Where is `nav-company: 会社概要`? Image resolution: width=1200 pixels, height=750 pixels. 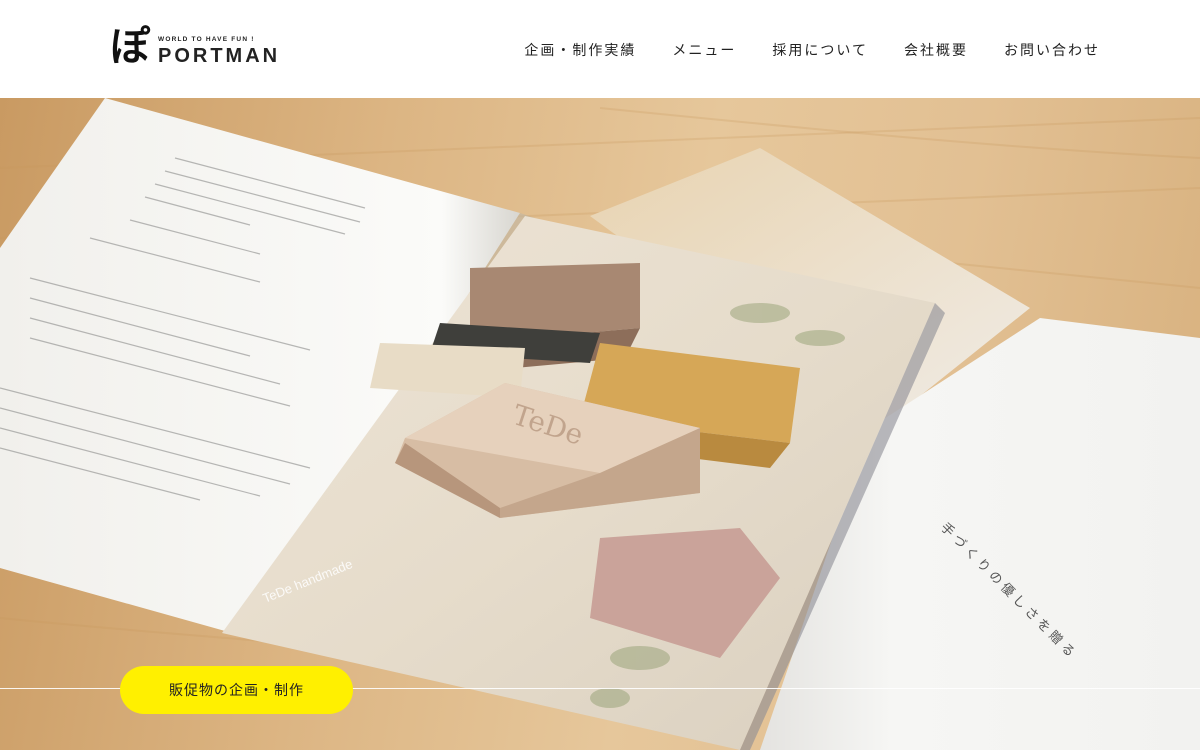
nav-company: 会社概要 is located at coordinates (936, 51).